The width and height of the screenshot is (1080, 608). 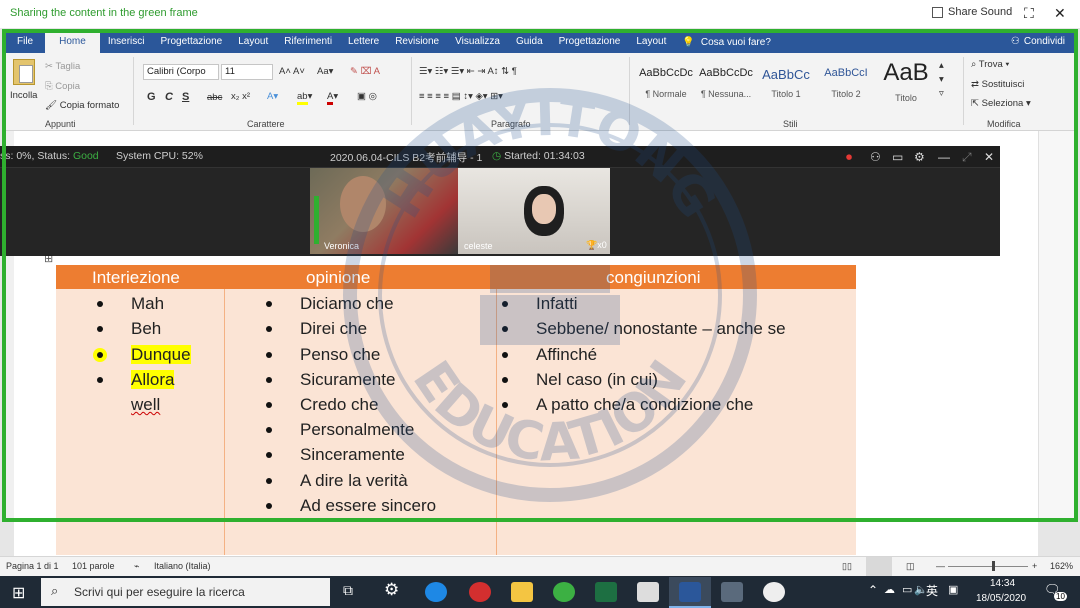 What do you see at coordinates (989, 157) in the screenshot?
I see `meeting-close-icon: ✕` at bounding box center [989, 157].